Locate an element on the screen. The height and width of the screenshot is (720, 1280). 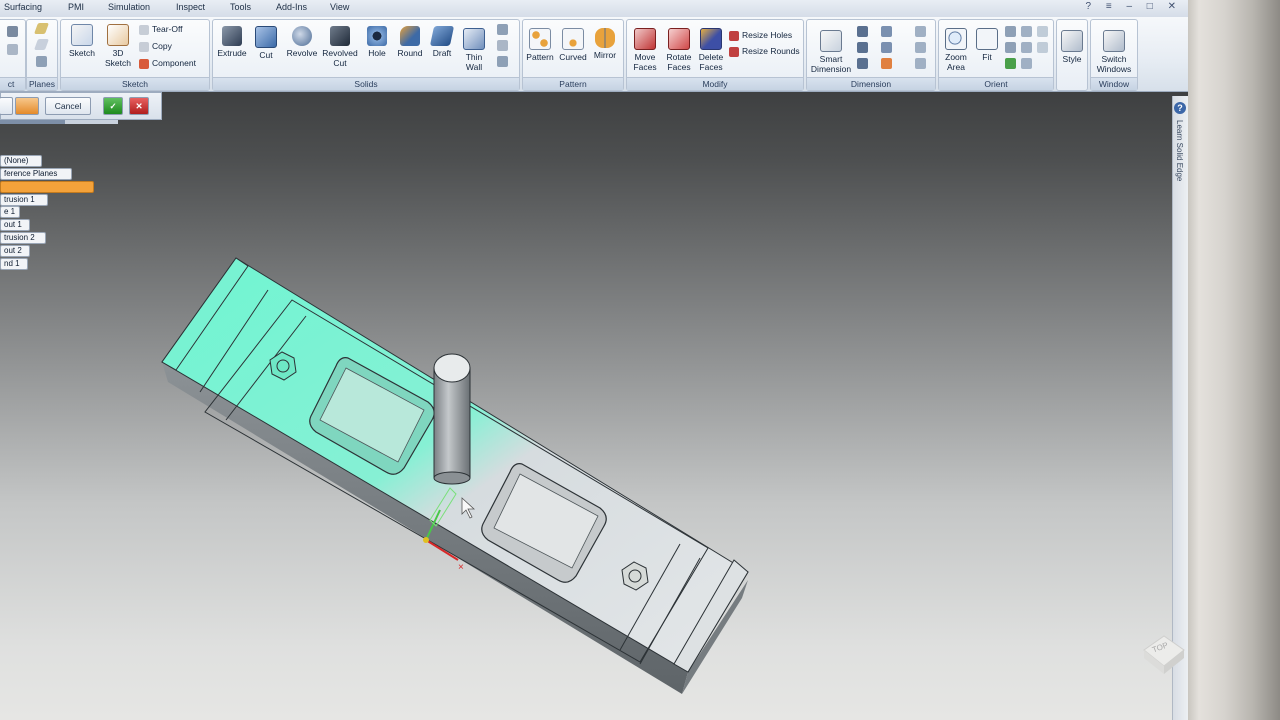
cylindrical-pin is located at coordinates (452, 419).